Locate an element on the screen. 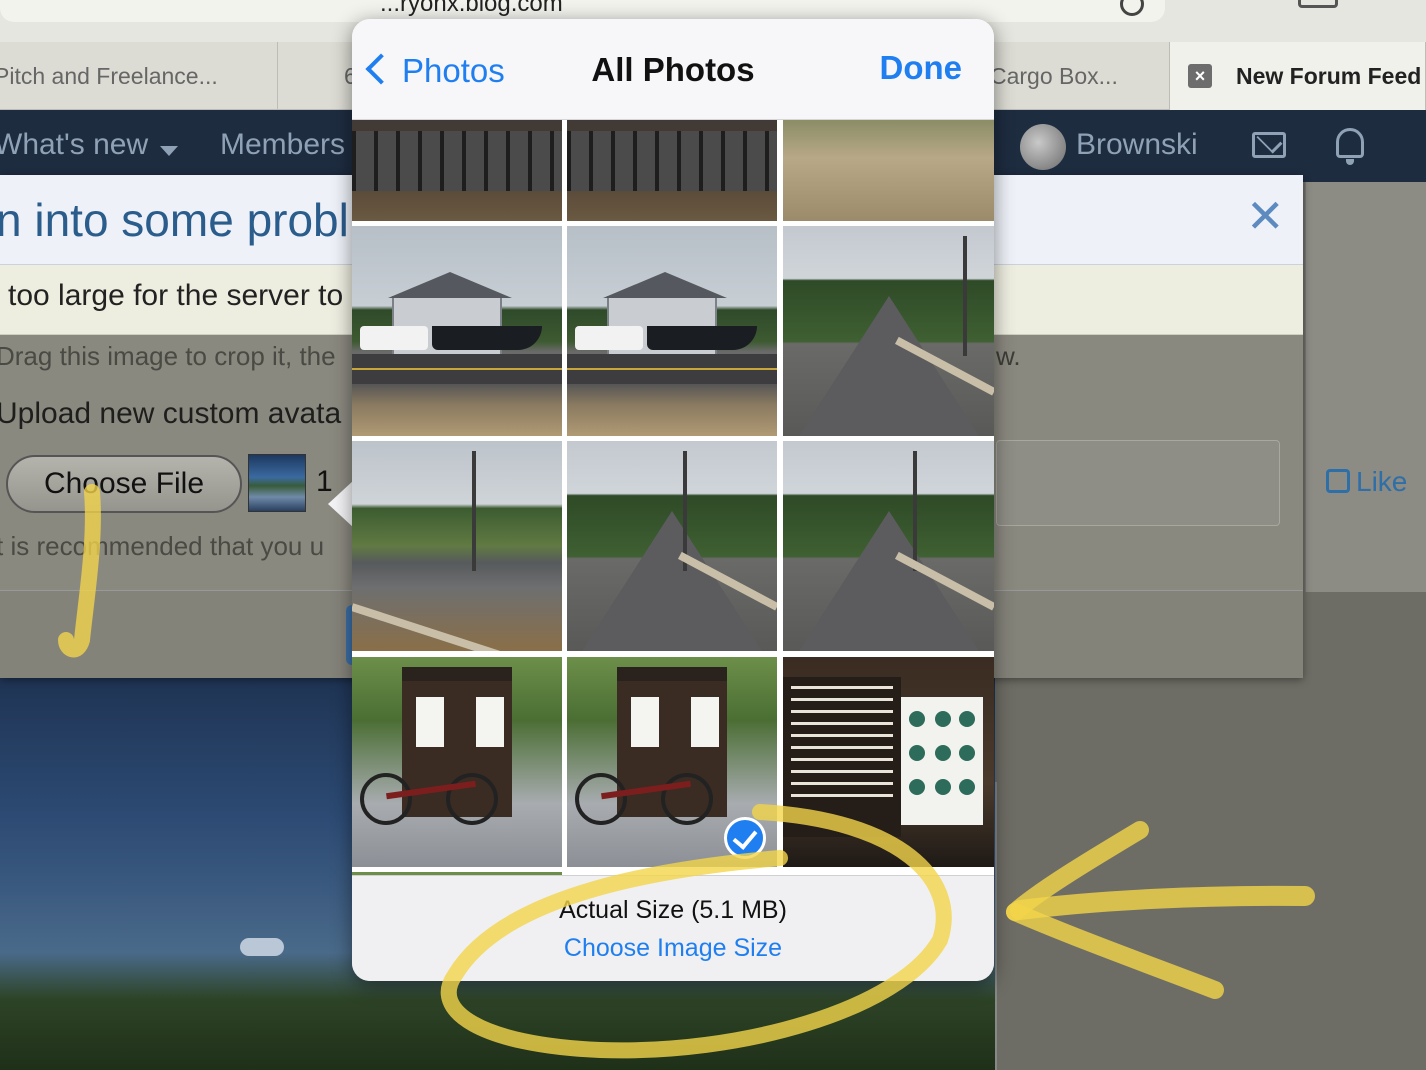 This screenshot has width=1426, height=1070. bell-icon is located at coordinates (1350, 146).